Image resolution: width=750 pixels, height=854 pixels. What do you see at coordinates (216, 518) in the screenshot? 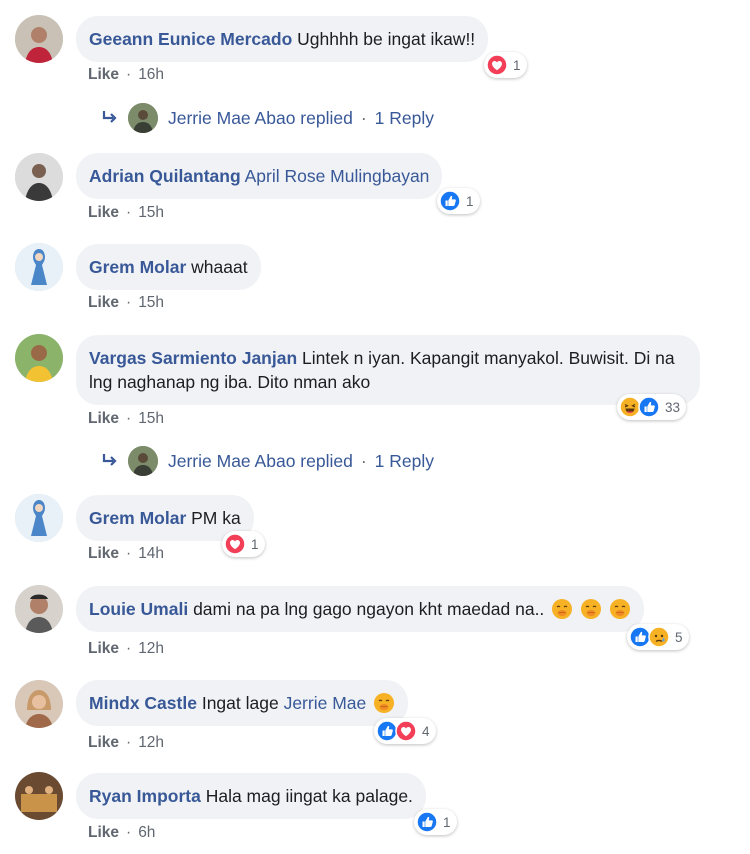
I see `comment-text: PM ka` at bounding box center [216, 518].